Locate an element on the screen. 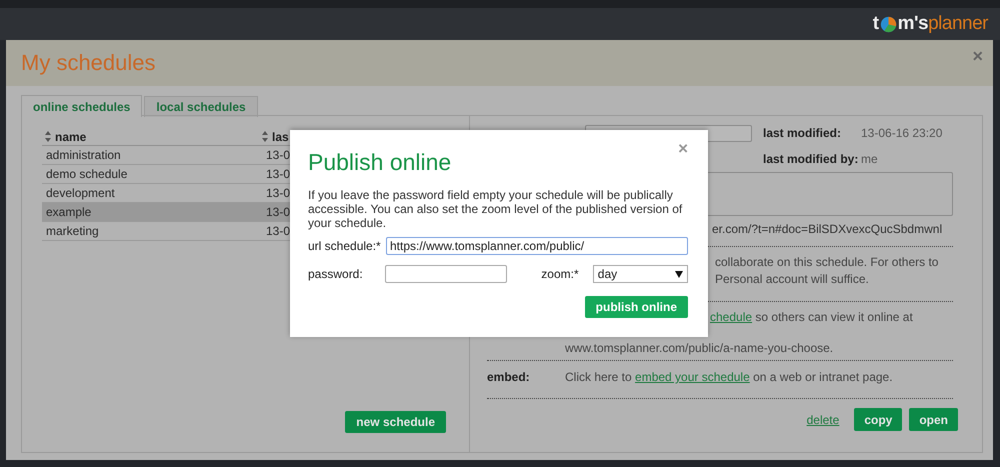 The image size is (1000, 467). publish-link: chedule is located at coordinates (731, 317).